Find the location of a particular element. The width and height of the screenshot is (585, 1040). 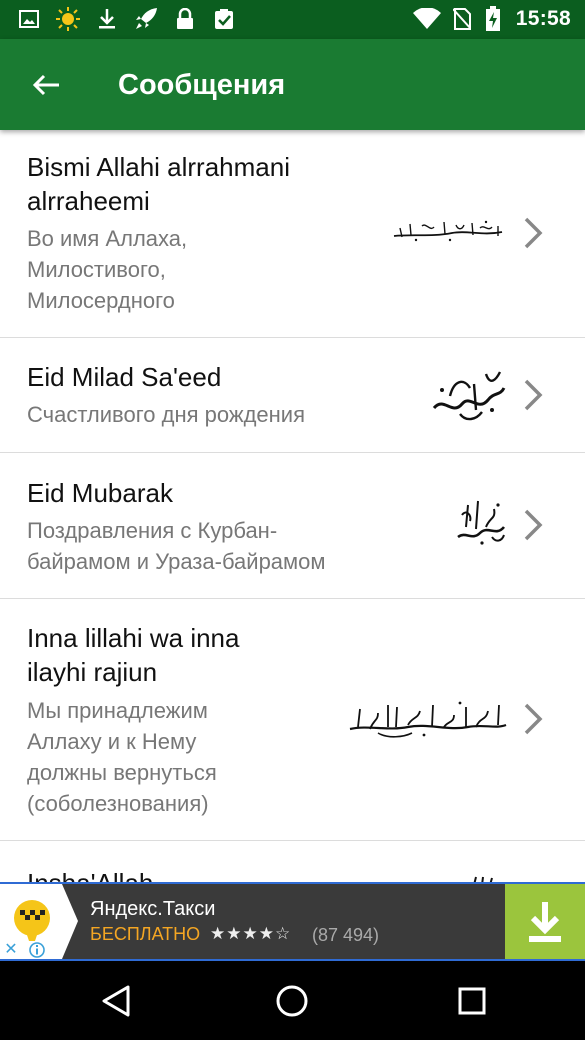

rocket-icon is located at coordinates (146, 19).